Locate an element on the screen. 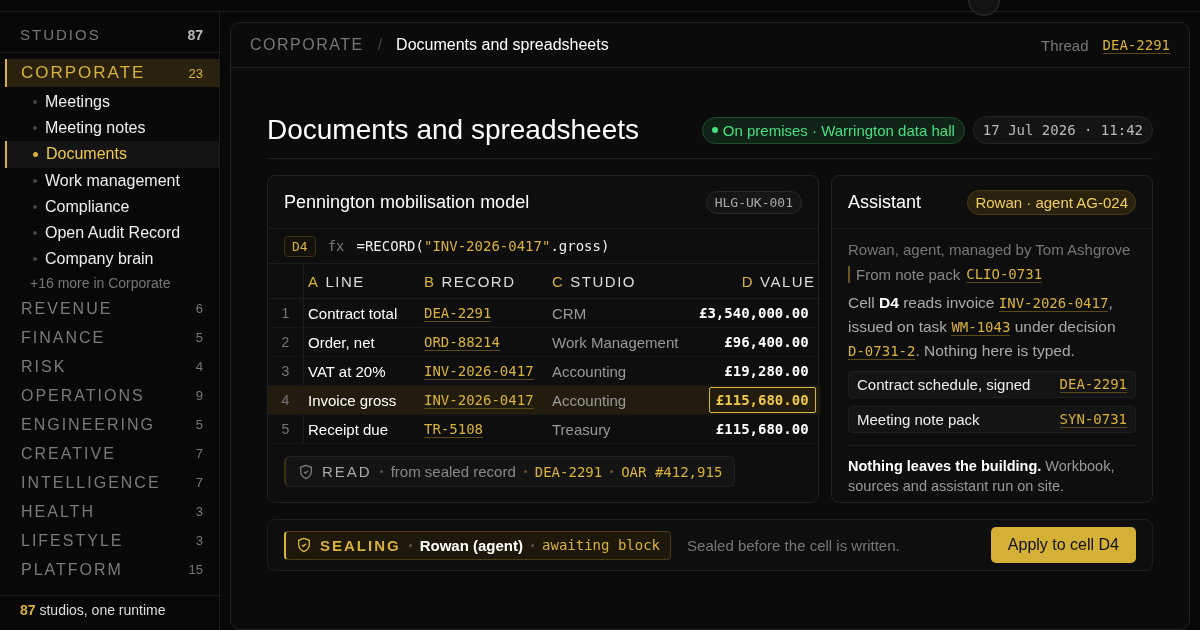  sidebar-group: INTELLIGENCE 7 is located at coordinates (112, 483).